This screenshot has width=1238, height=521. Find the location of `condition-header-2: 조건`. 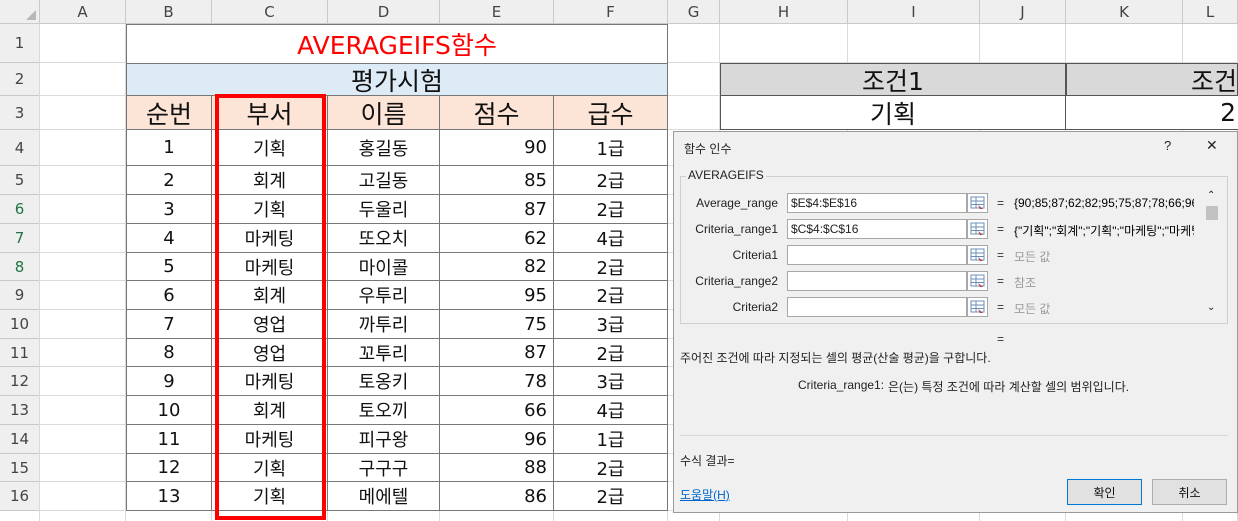

condition-header-2: 조건 is located at coordinates (1152, 79).